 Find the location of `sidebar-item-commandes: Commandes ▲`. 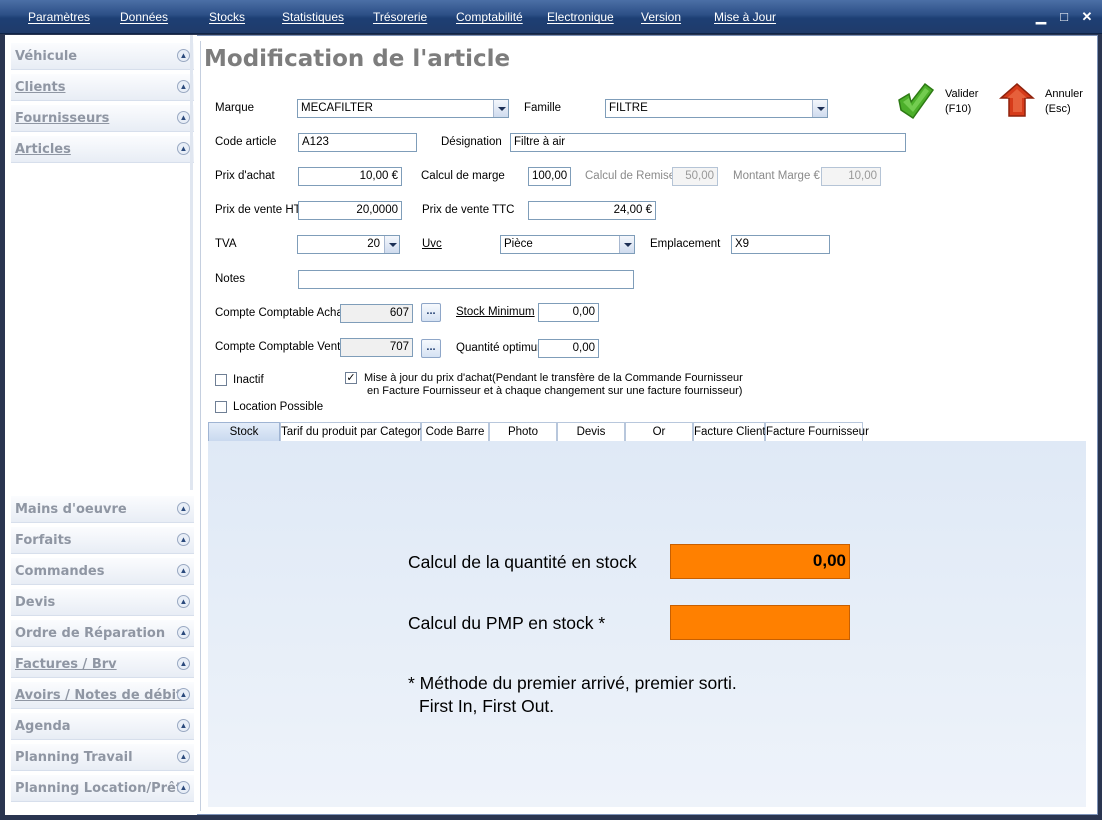

sidebar-item-commandes: Commandes ▲ is located at coordinates (102, 571).